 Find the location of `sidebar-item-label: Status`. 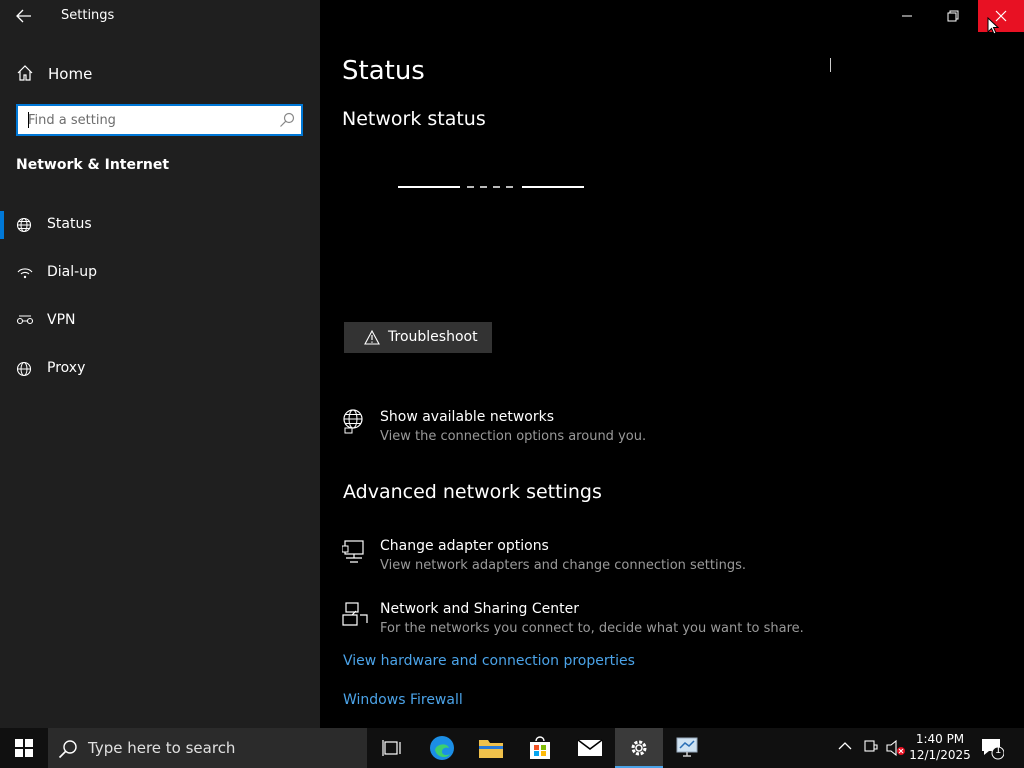

sidebar-item-label: Status is located at coordinates (69, 224).